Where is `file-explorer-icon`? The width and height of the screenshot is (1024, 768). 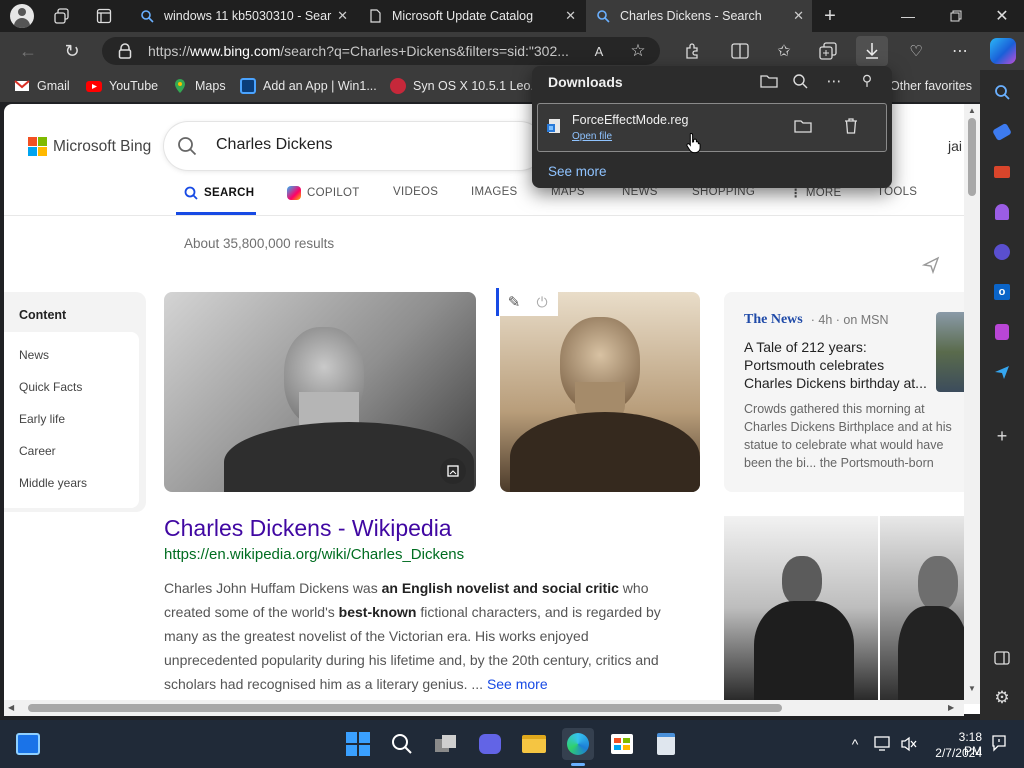 file-explorer-icon is located at coordinates (534, 744).